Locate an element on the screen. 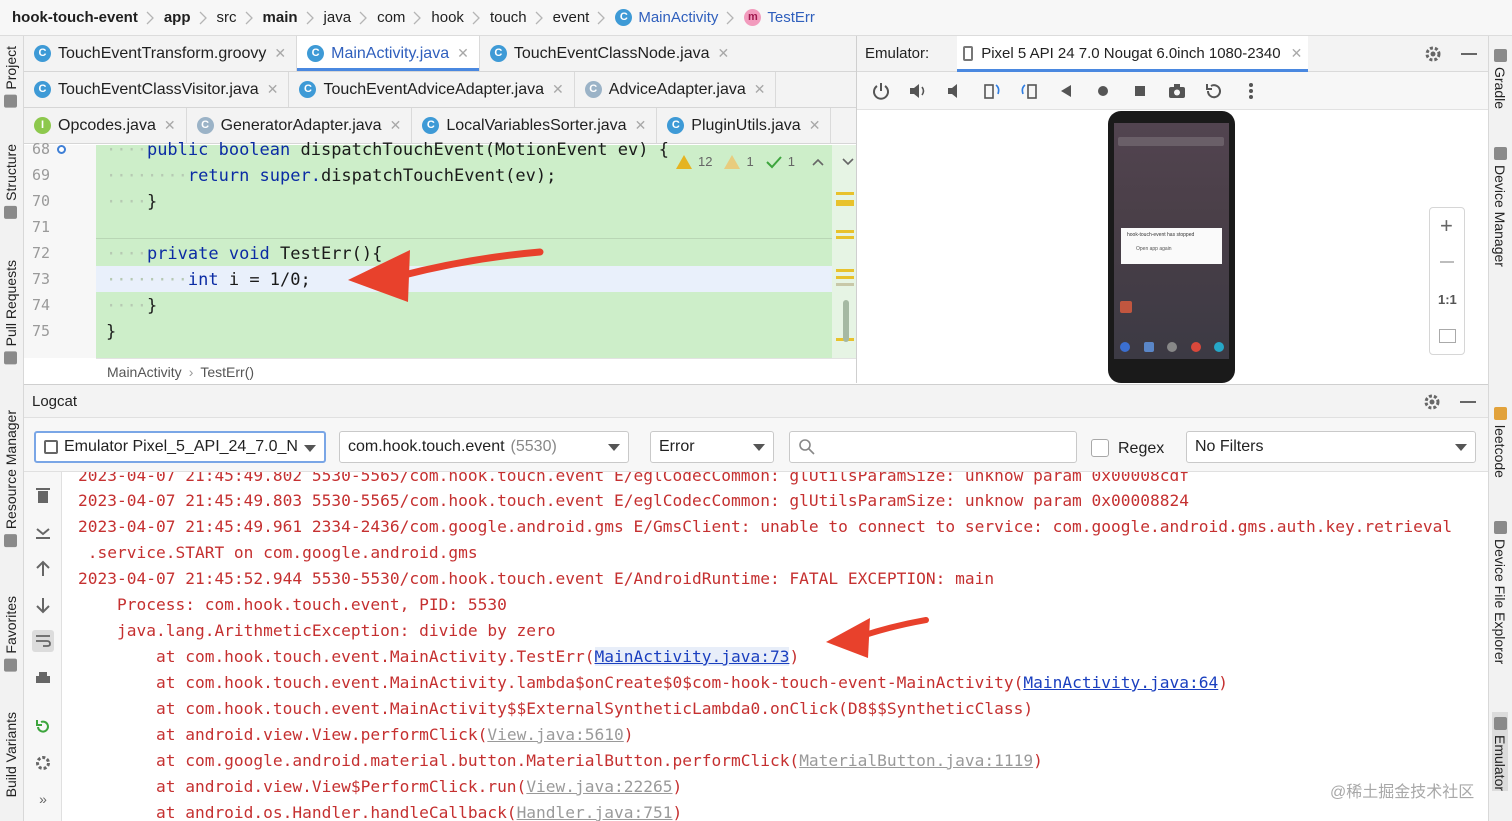 Image resolution: width=1512 pixels, height=821 pixels. editor-crumb-method: TestErr() is located at coordinates (227, 372).